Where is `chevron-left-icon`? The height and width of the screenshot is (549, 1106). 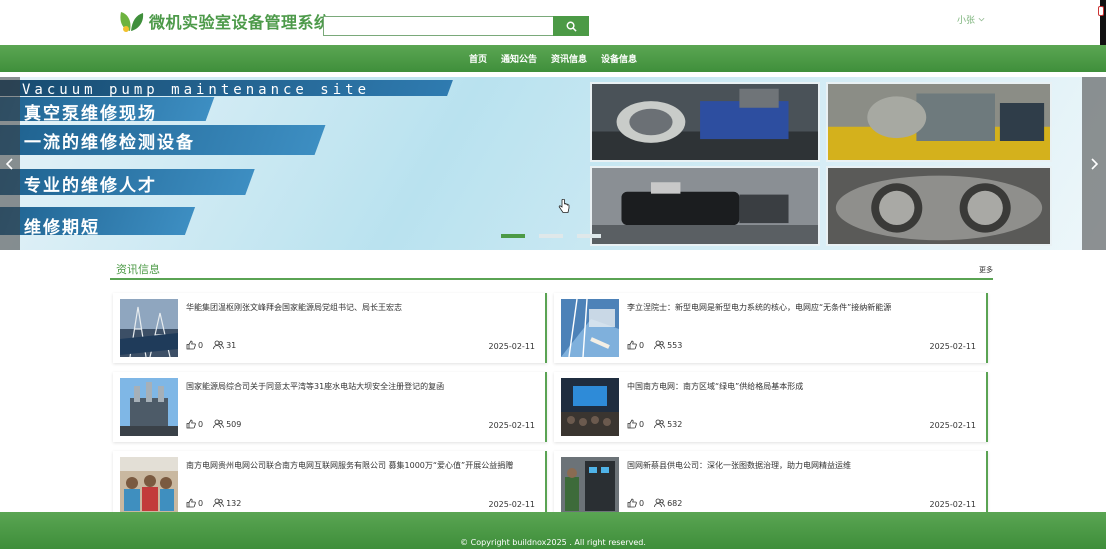
chevron-left-icon is located at coordinates (9, 163).